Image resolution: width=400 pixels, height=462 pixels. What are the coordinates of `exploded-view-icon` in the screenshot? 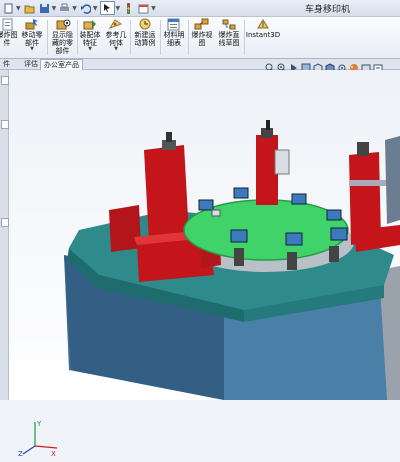 It's located at (202, 24).